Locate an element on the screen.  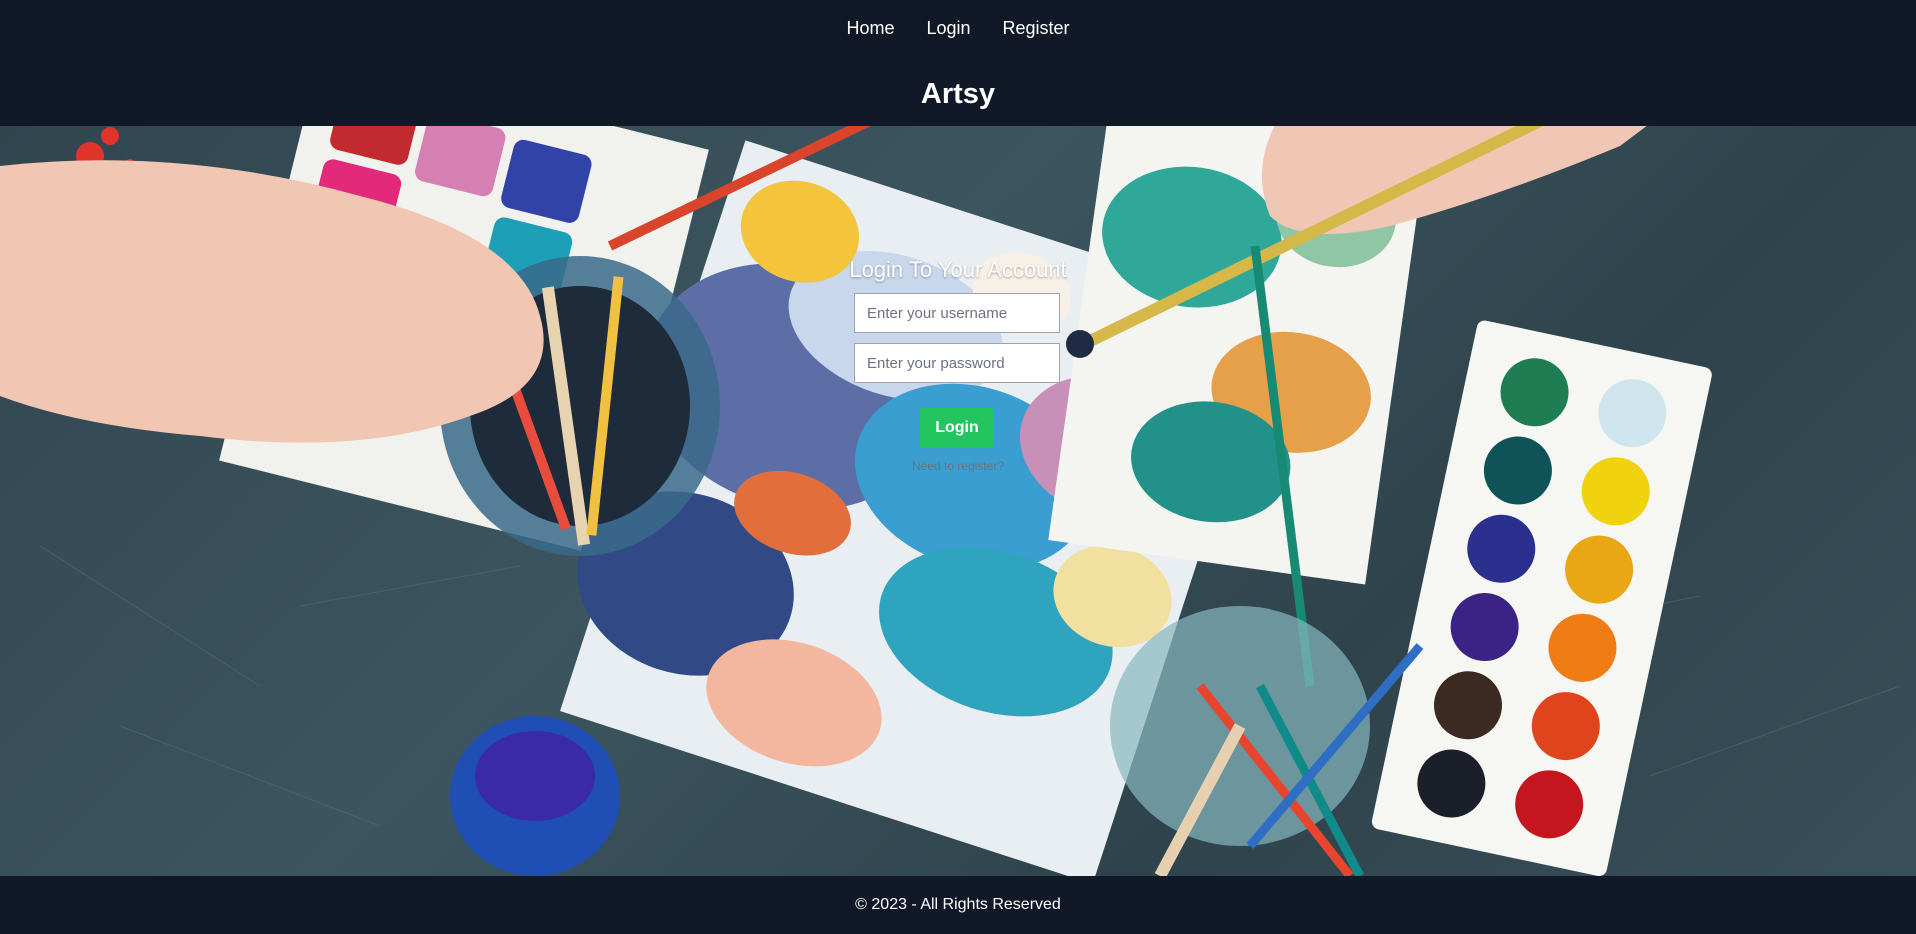
register-link: Need to register? is located at coordinates (958, 466).